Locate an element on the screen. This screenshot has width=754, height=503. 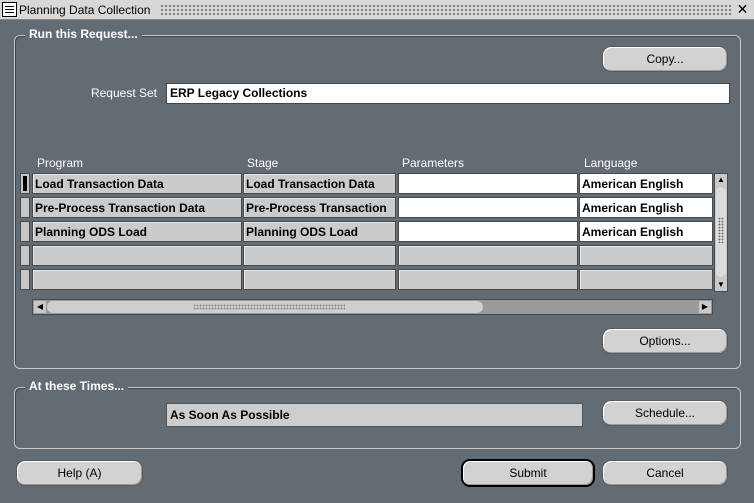
stage-cell: Load Transaction Data is located at coordinates (319, 183).